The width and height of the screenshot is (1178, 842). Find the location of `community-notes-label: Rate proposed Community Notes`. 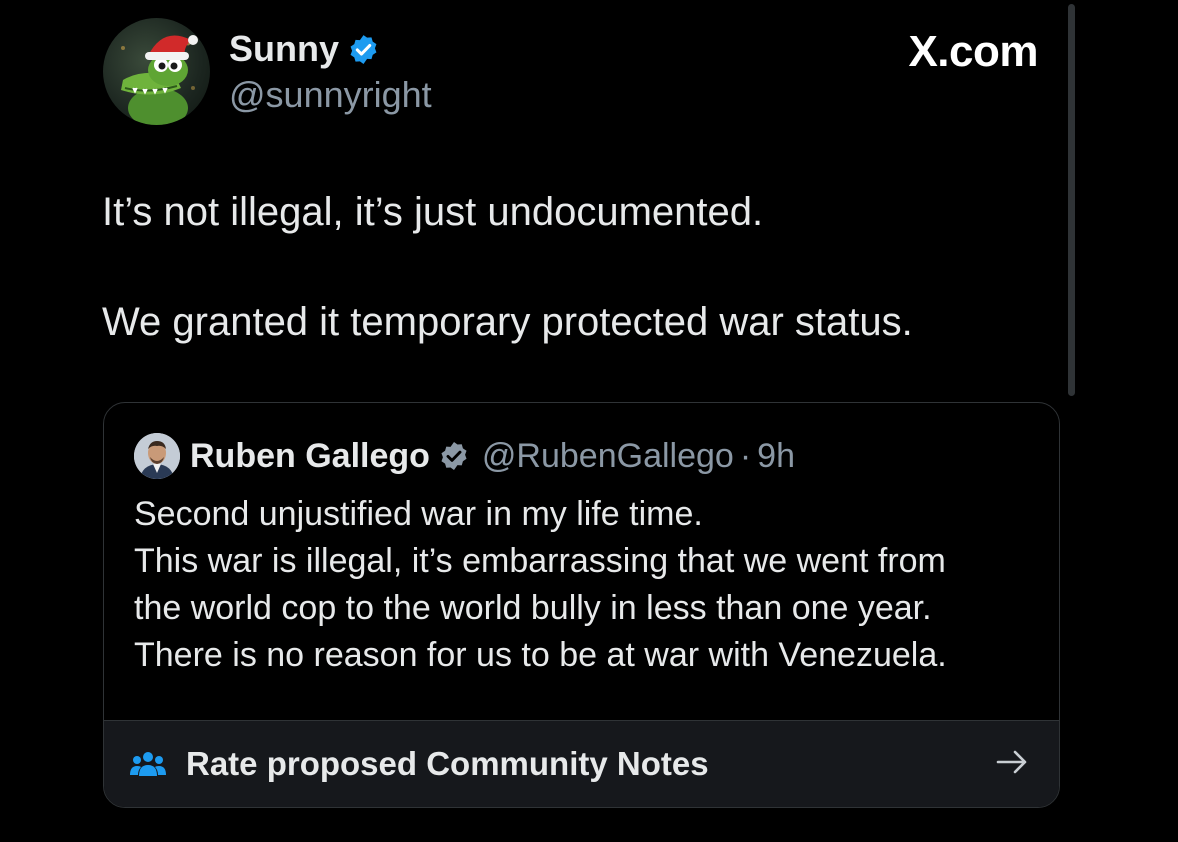

community-notes-label: Rate proposed Community Notes is located at coordinates (447, 763).